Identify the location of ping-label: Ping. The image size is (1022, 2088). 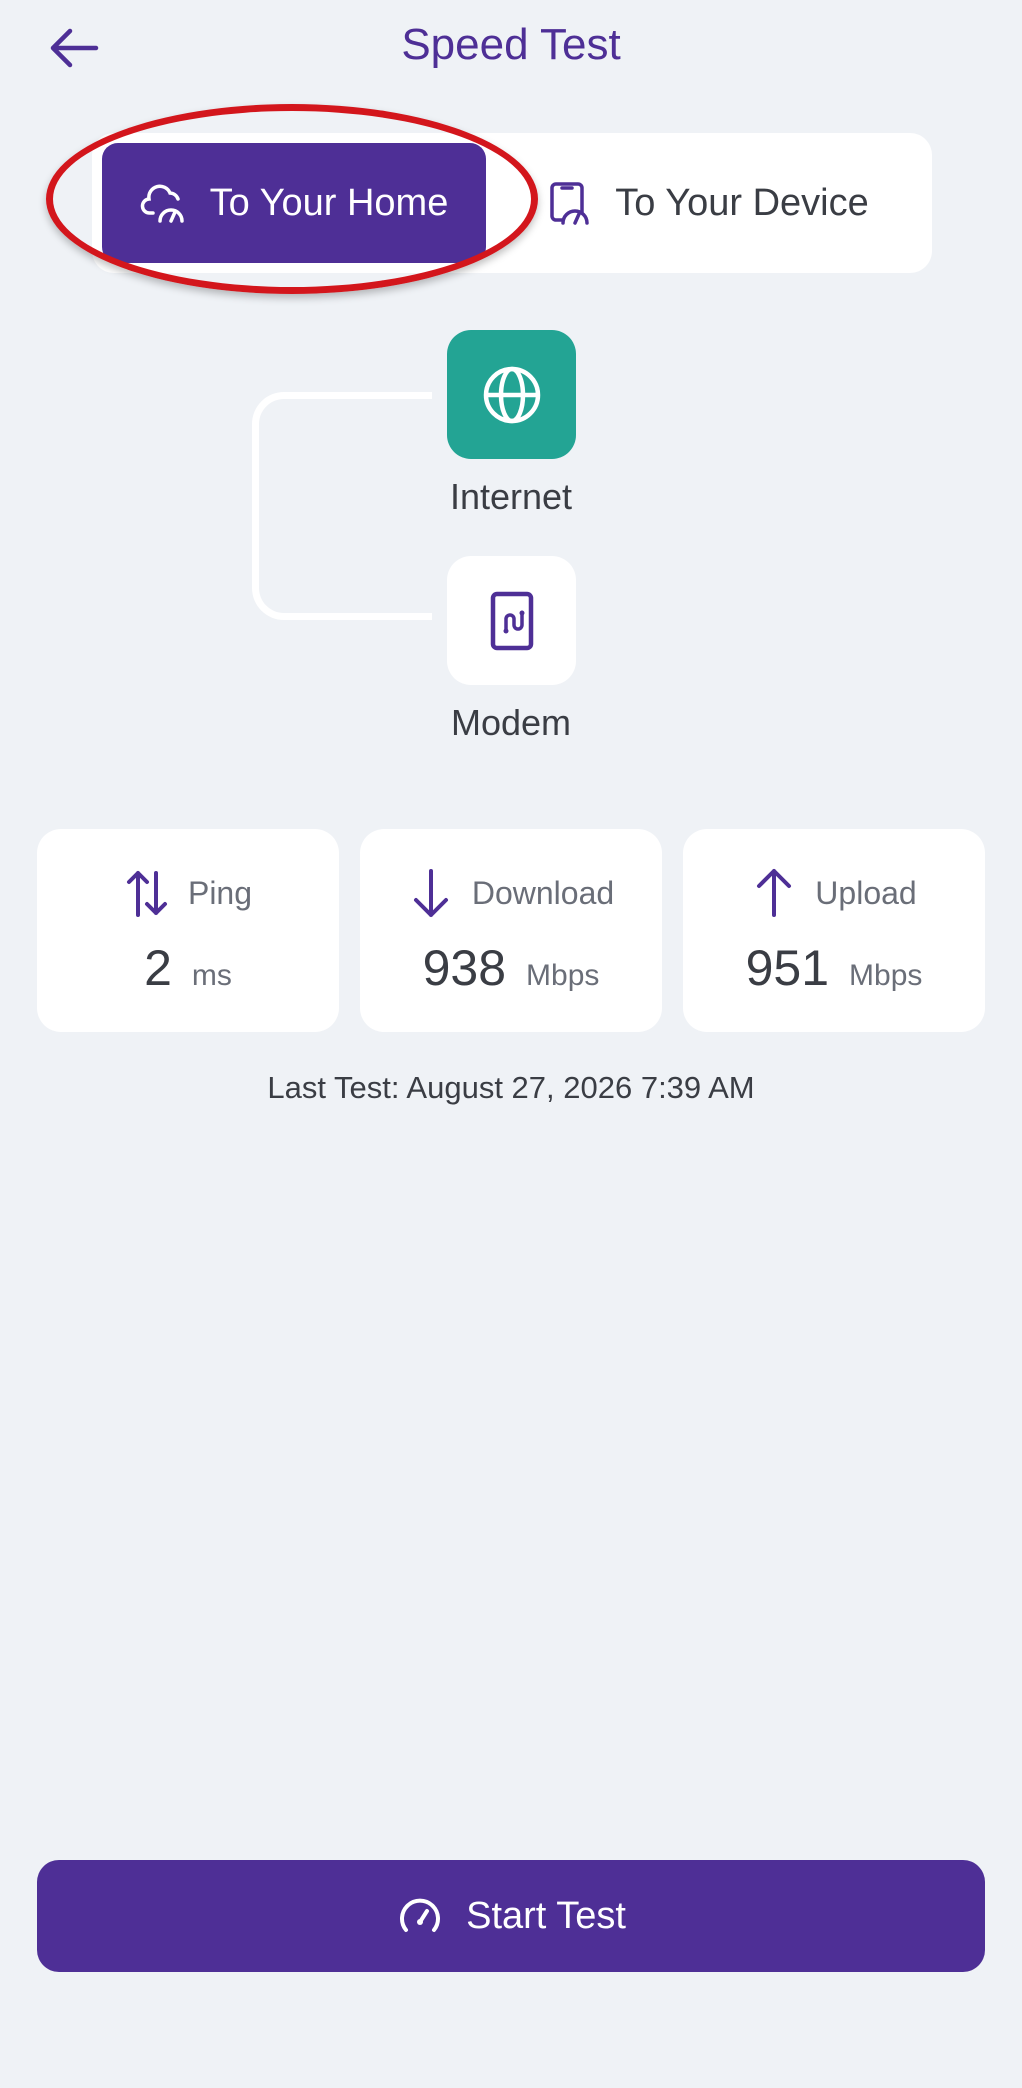
(220, 892).